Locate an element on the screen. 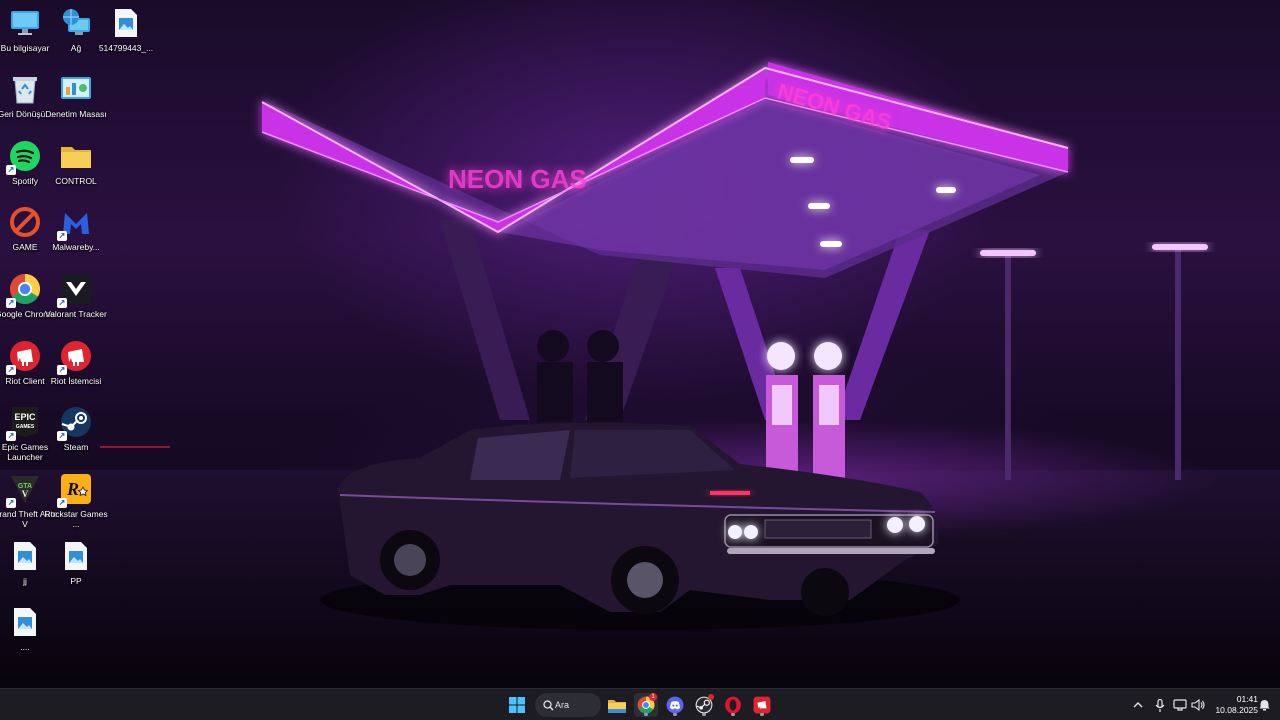 The image size is (1280, 720). speaker-icon is located at coordinates (1198, 705).